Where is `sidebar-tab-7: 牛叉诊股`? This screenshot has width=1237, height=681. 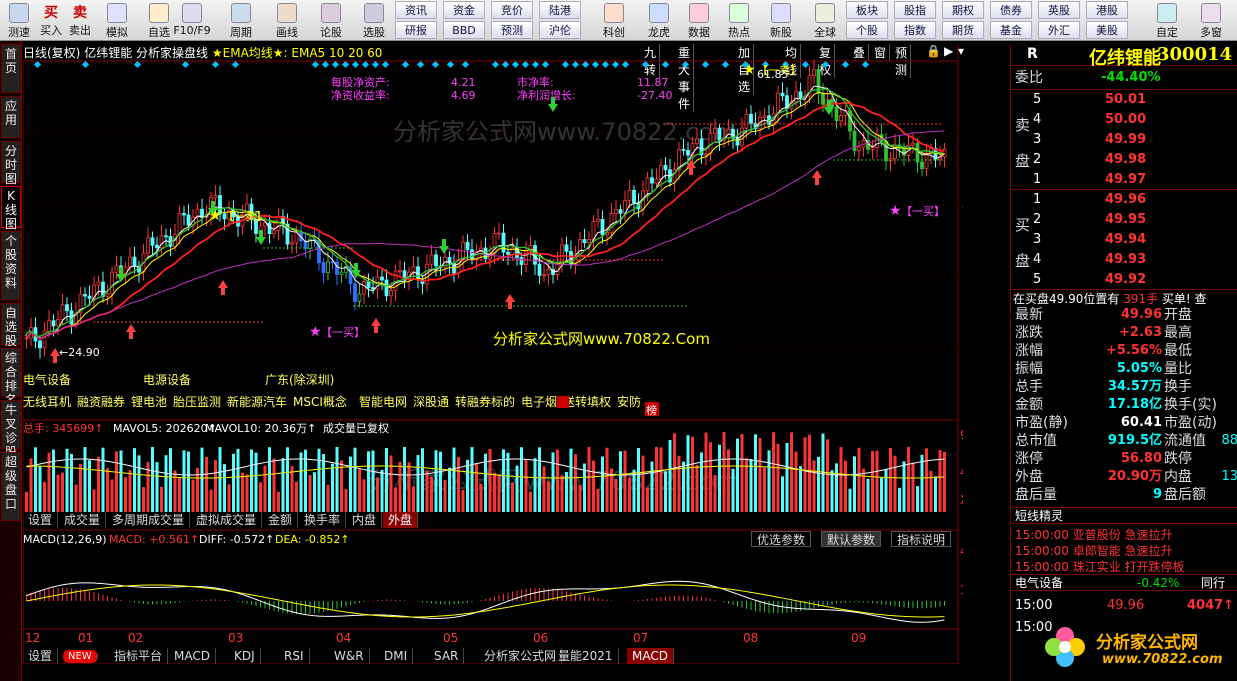 sidebar-tab-7: 牛叉诊股 is located at coordinates (11, 429).